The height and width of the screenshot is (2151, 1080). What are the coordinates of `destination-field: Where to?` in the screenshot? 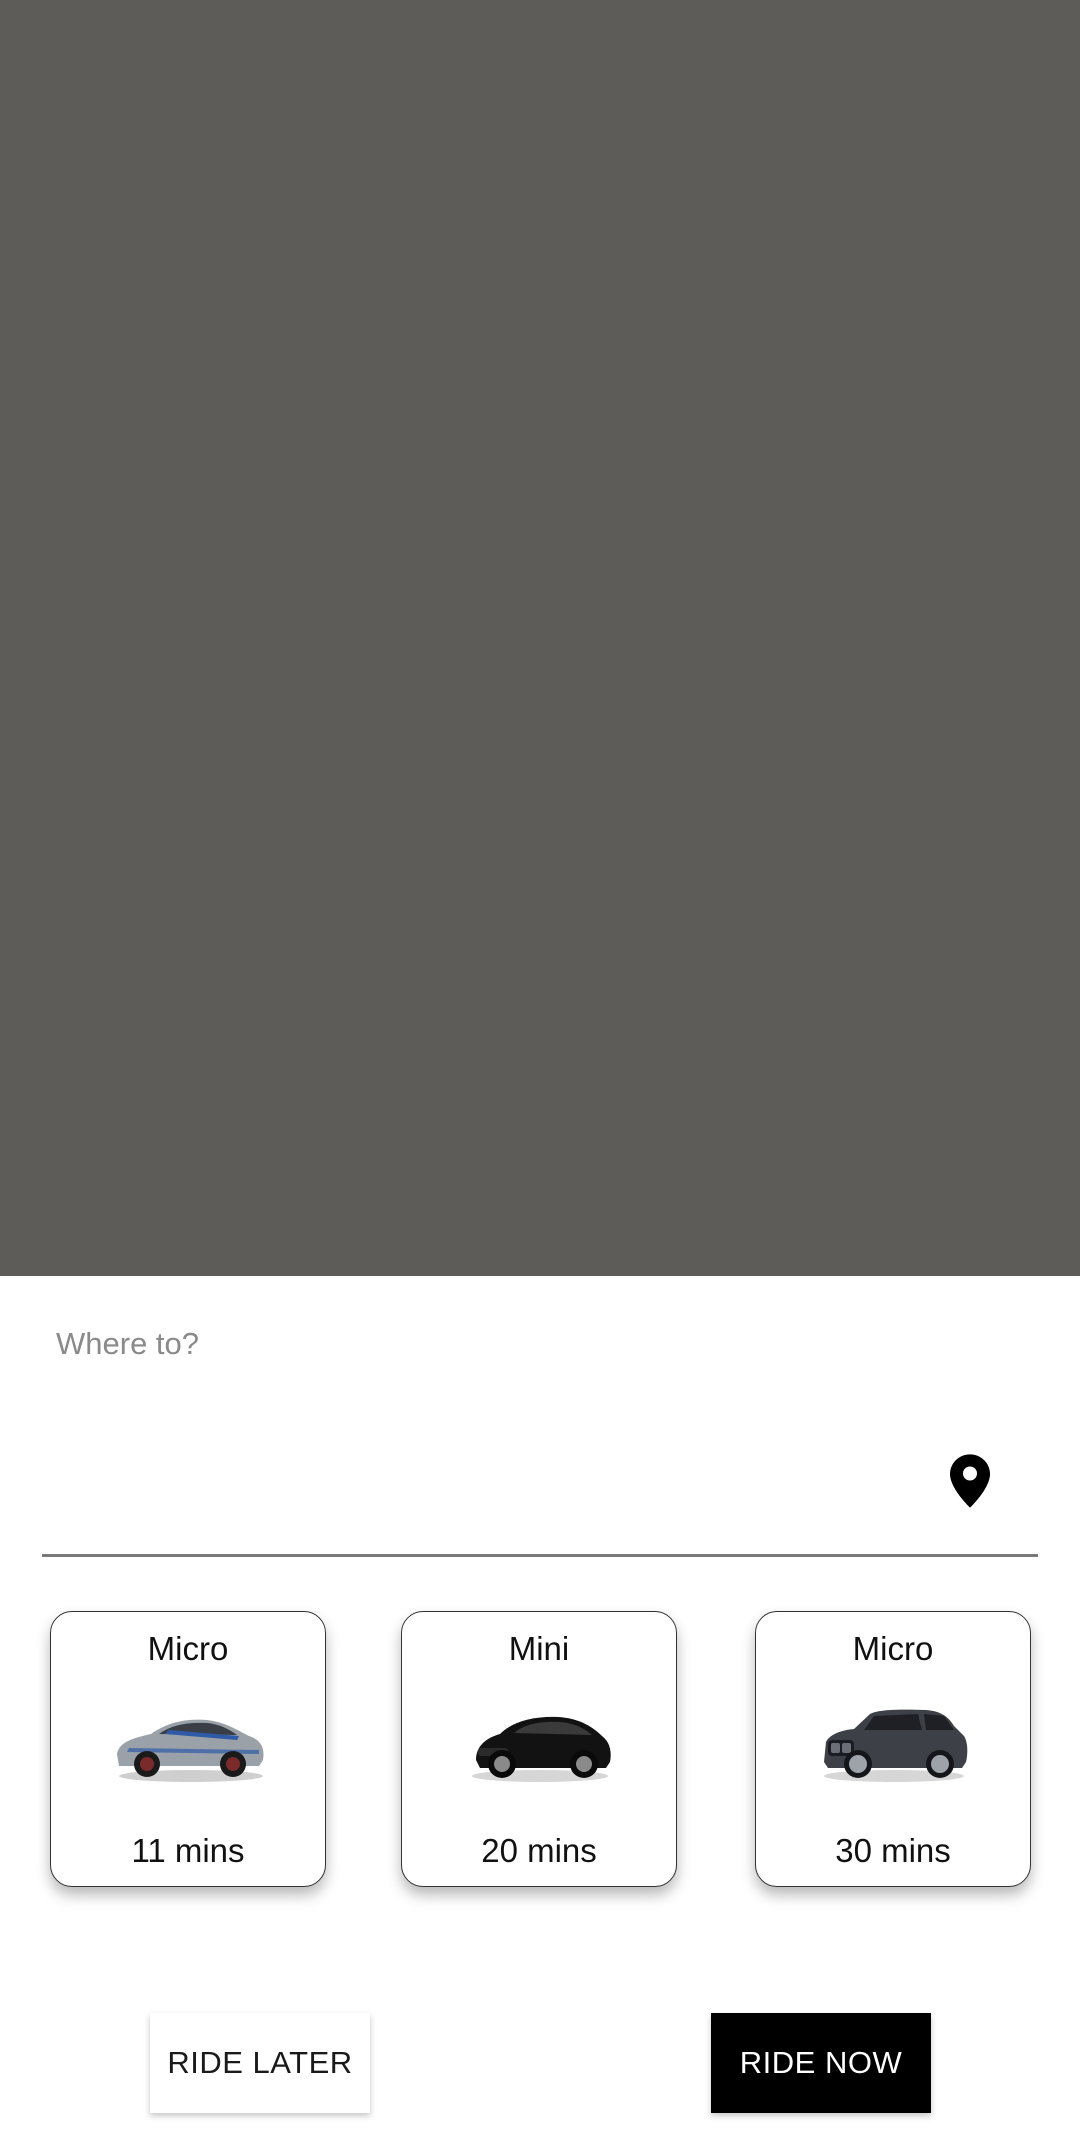 It's located at (540, 1416).